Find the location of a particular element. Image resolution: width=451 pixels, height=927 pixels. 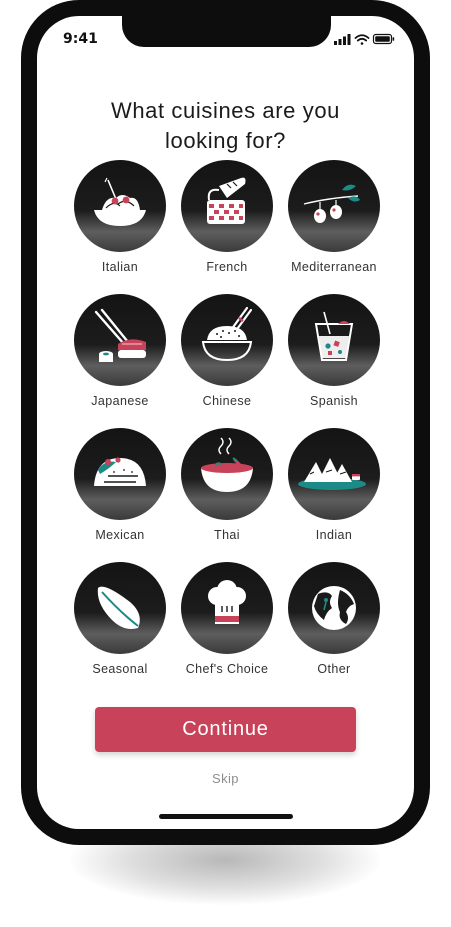

cuisine-option-spanish: Spanish is located at coordinates (333, 357).